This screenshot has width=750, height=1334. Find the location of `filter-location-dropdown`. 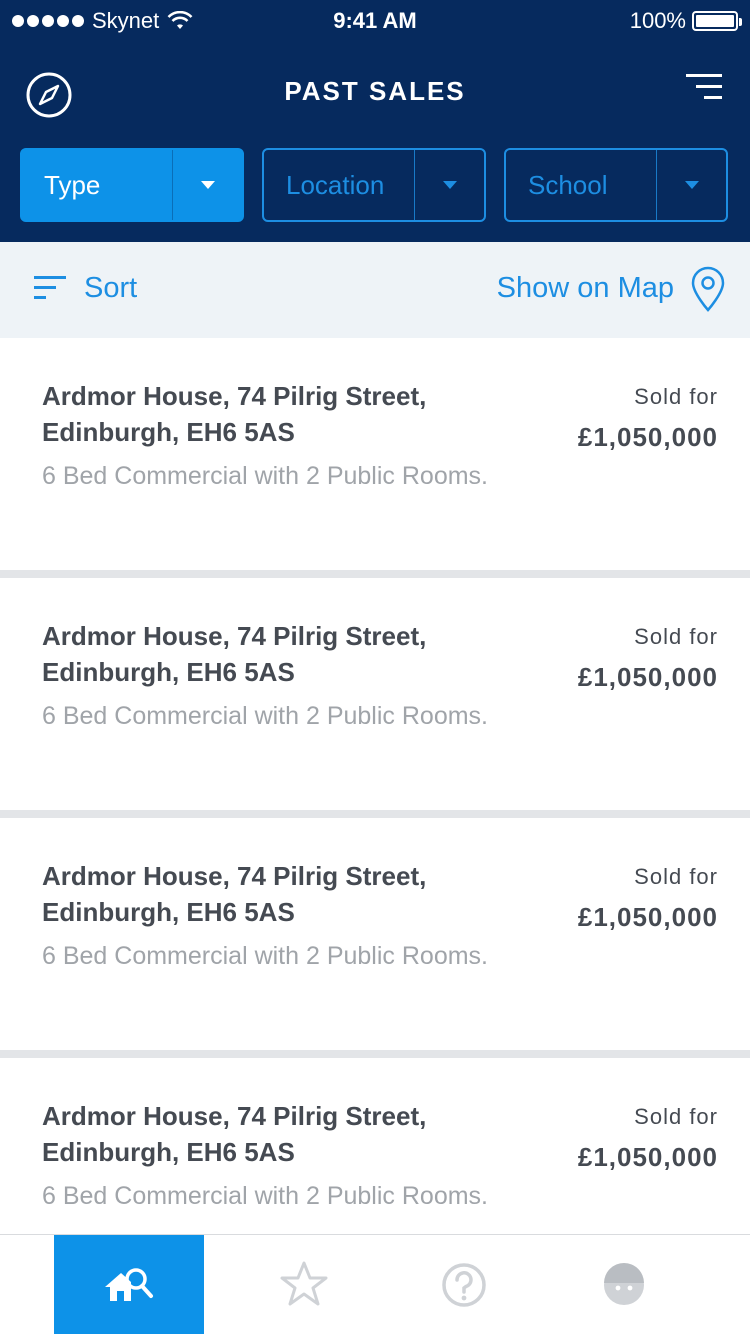

filter-location-dropdown is located at coordinates (449, 185).